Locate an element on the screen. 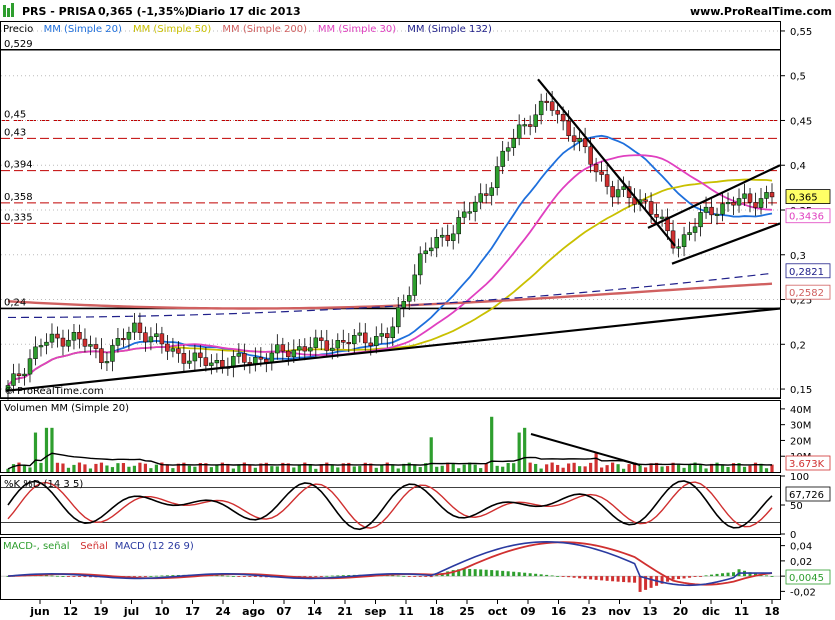  volume-tick-label: 40M is located at coordinates (800, 410).